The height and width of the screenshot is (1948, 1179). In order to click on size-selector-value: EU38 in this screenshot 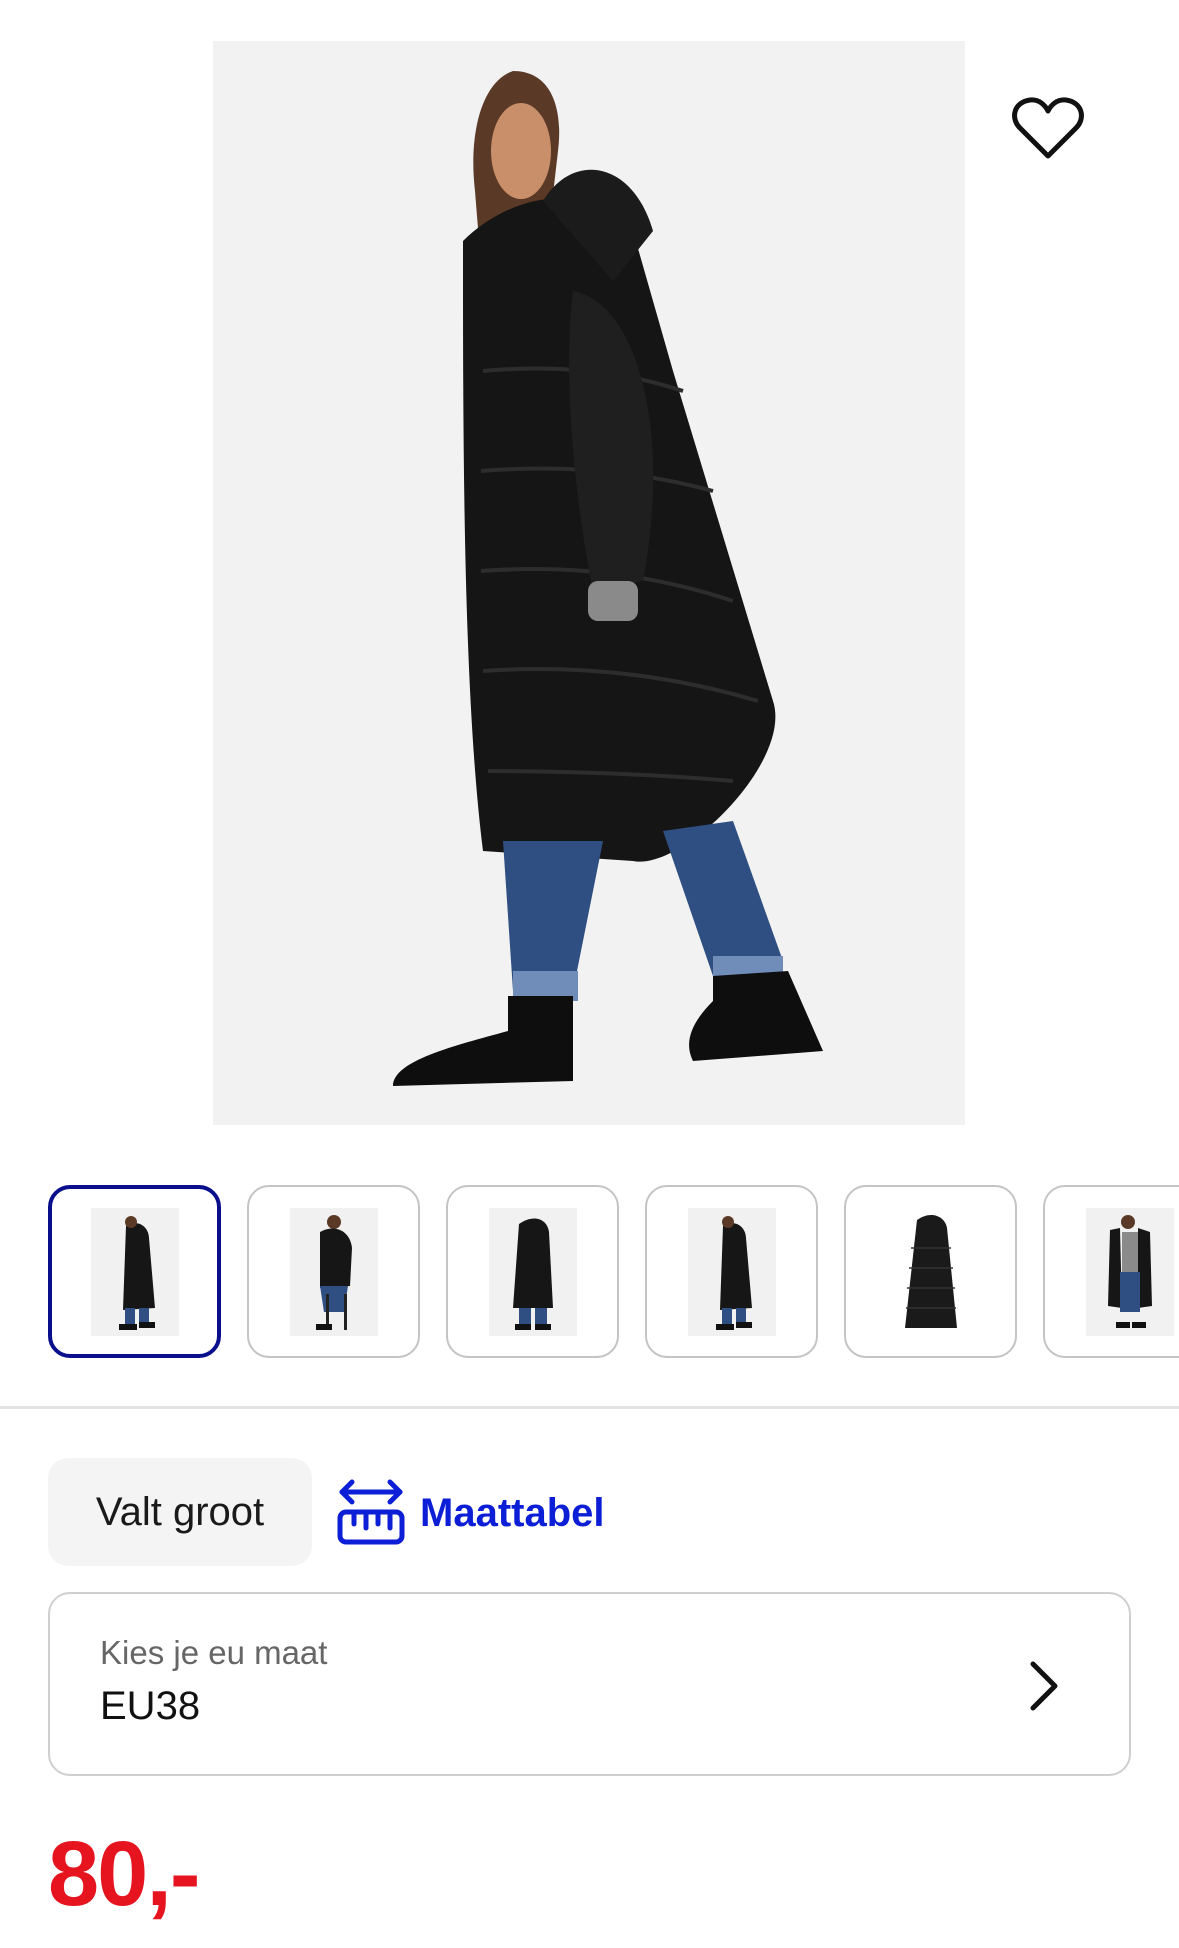, I will do `click(150, 1706)`.